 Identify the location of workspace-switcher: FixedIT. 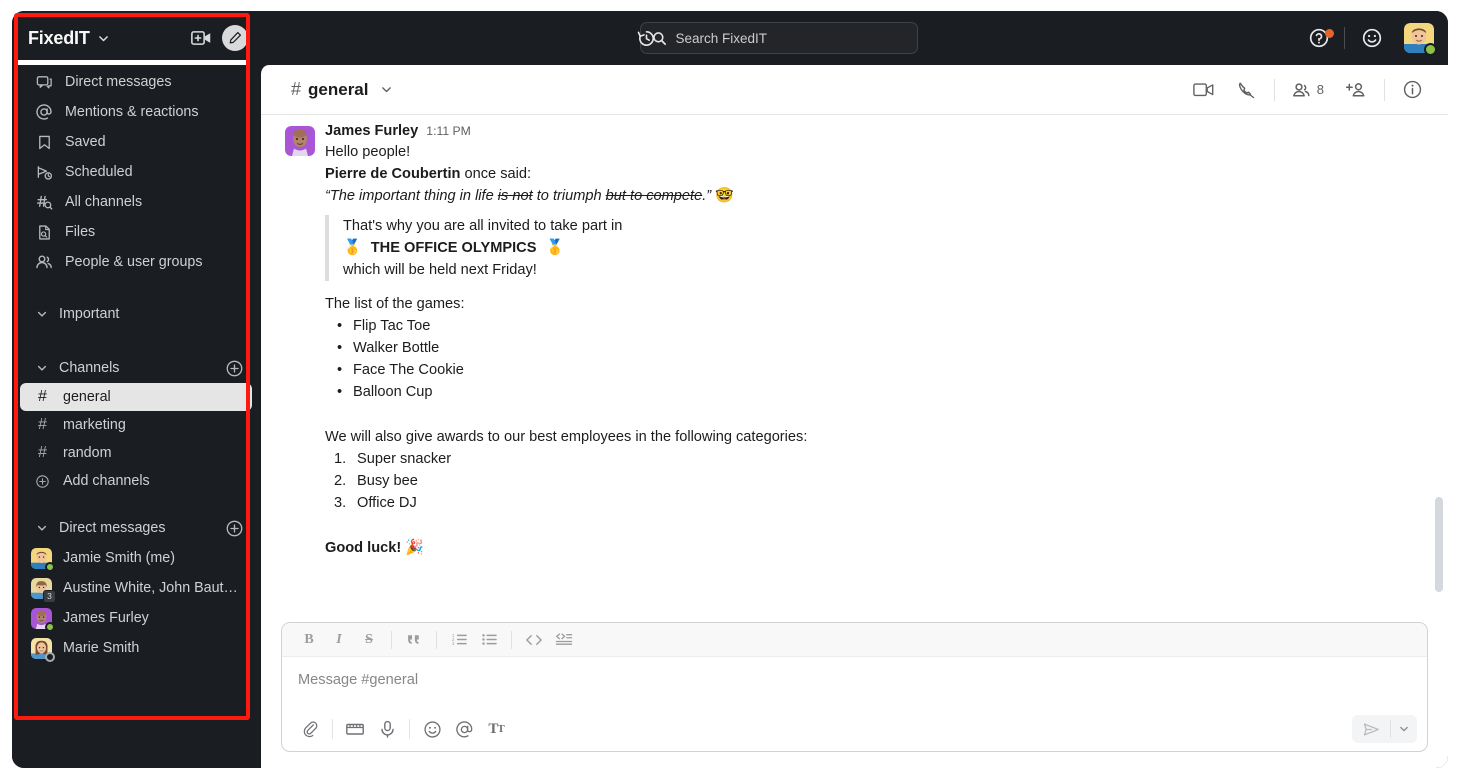
(69, 38).